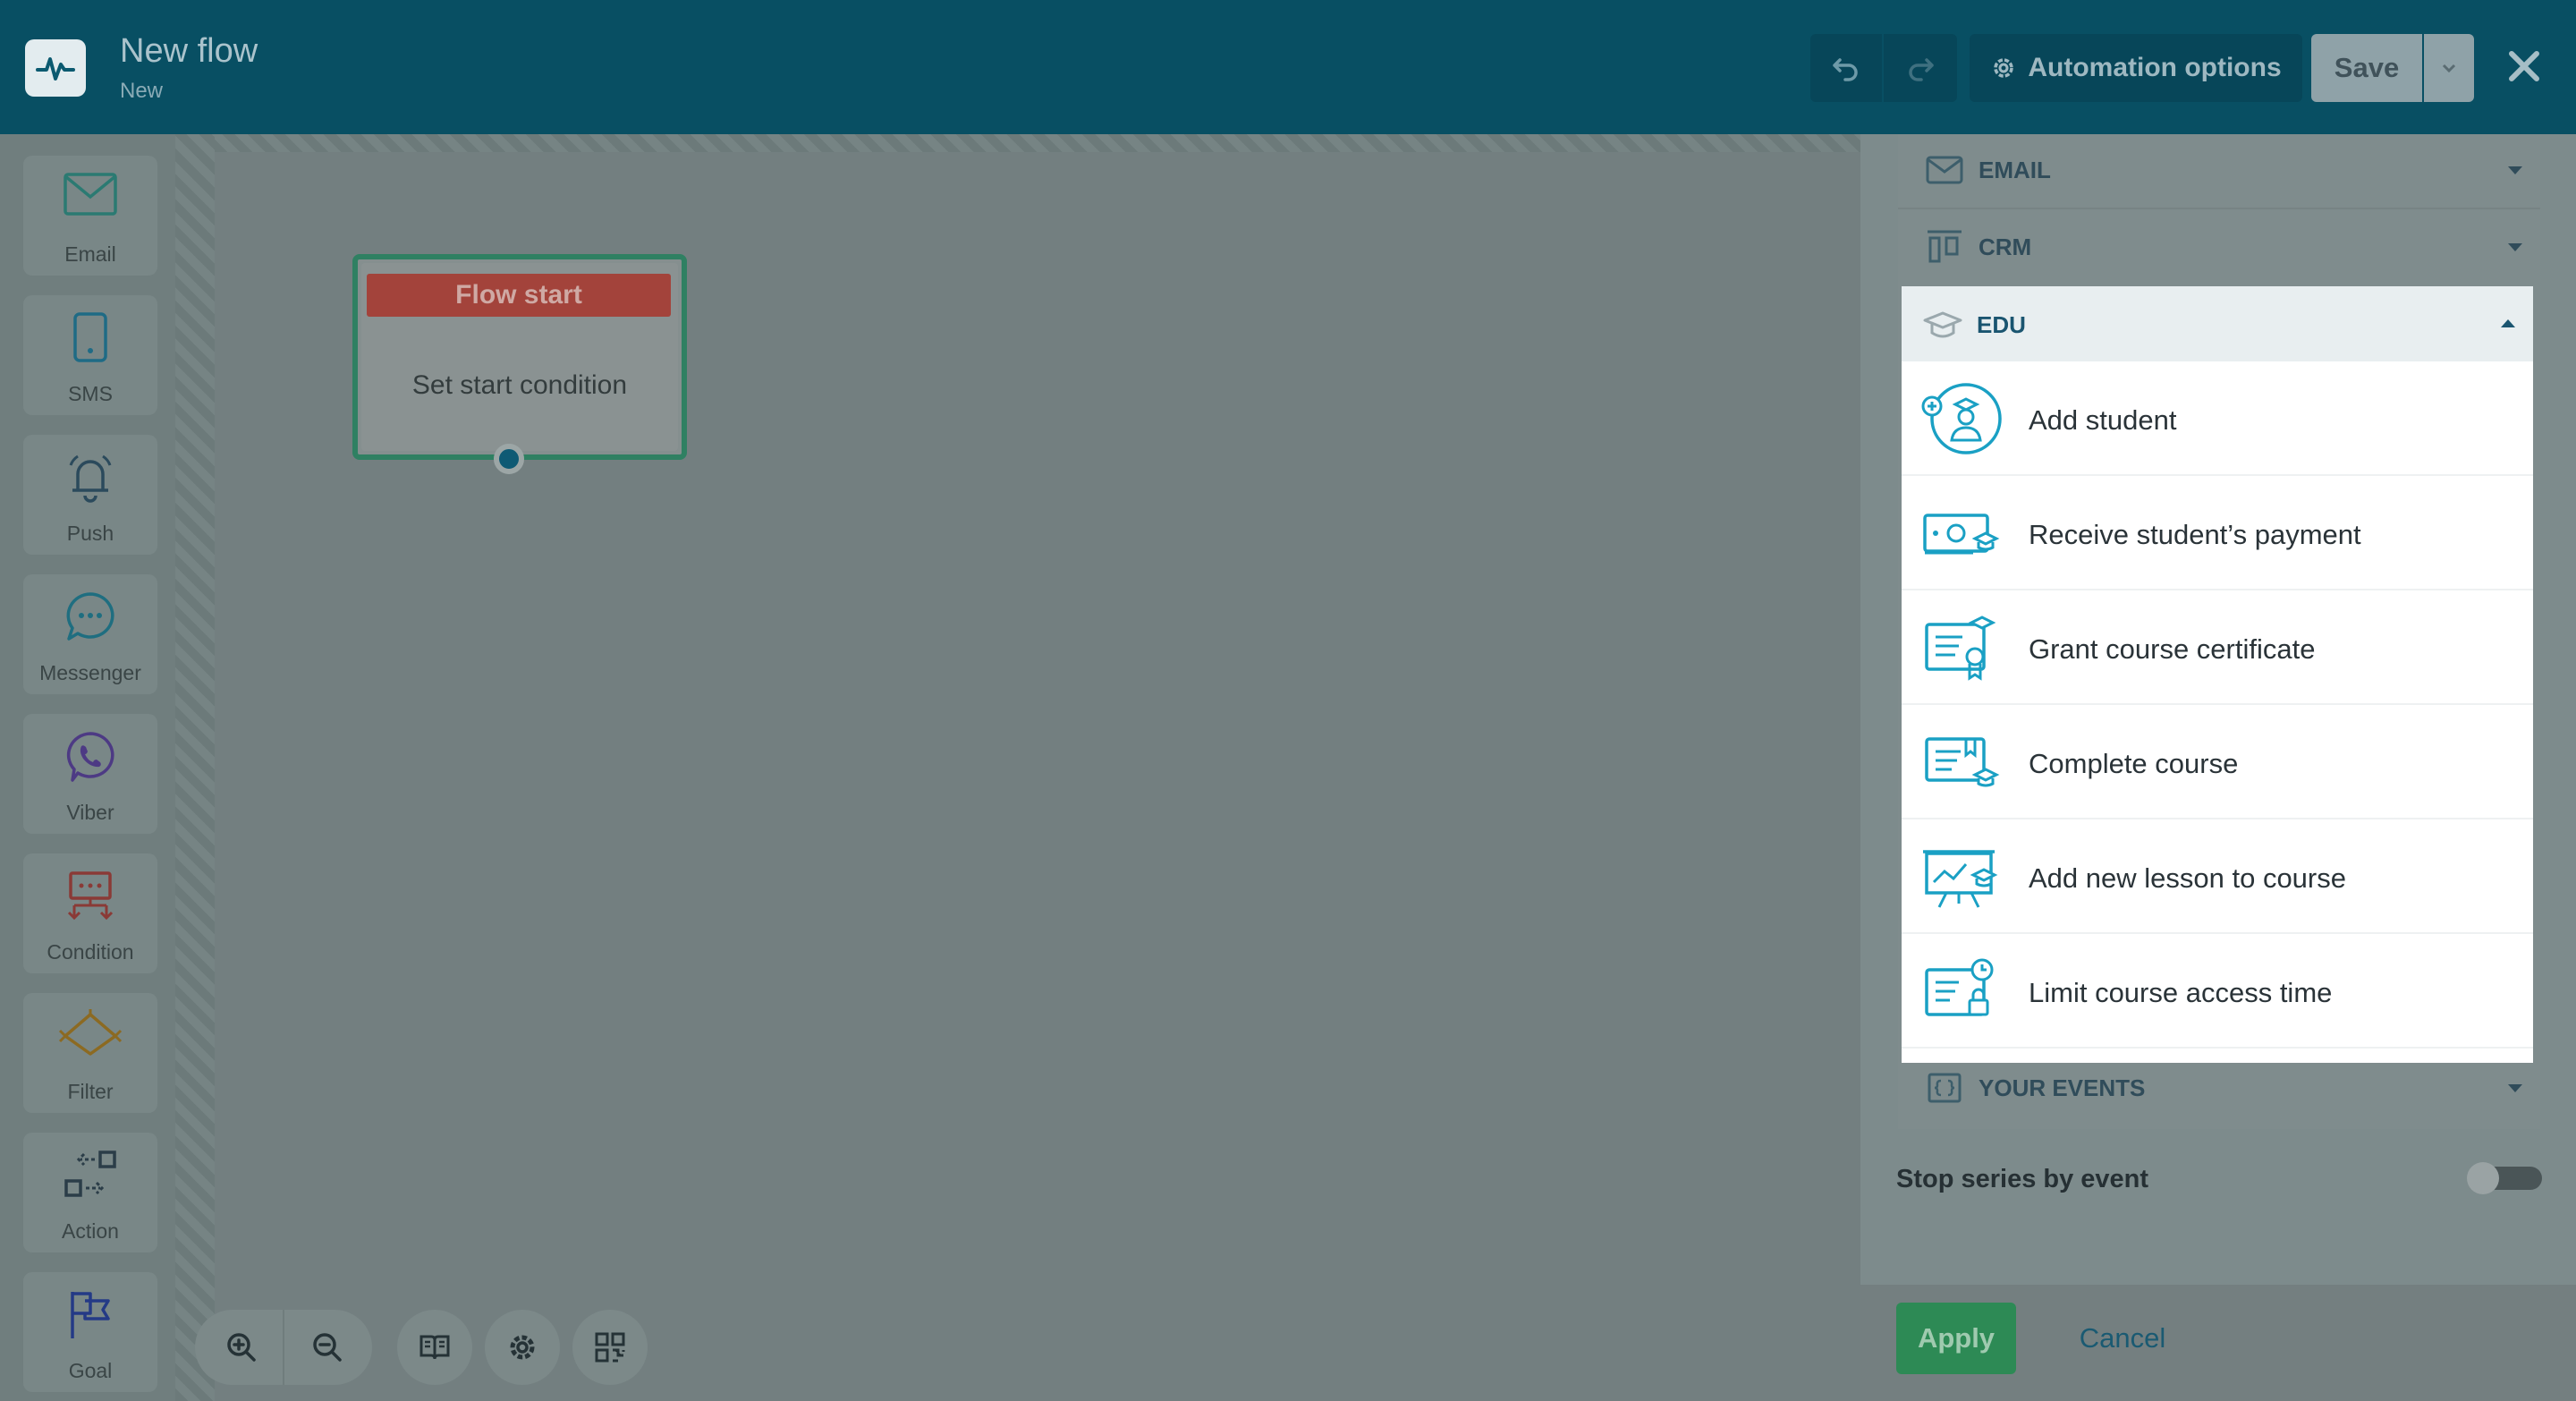 This screenshot has width=2576, height=1401. I want to click on toolbar-item-email: Email, so click(90, 216).